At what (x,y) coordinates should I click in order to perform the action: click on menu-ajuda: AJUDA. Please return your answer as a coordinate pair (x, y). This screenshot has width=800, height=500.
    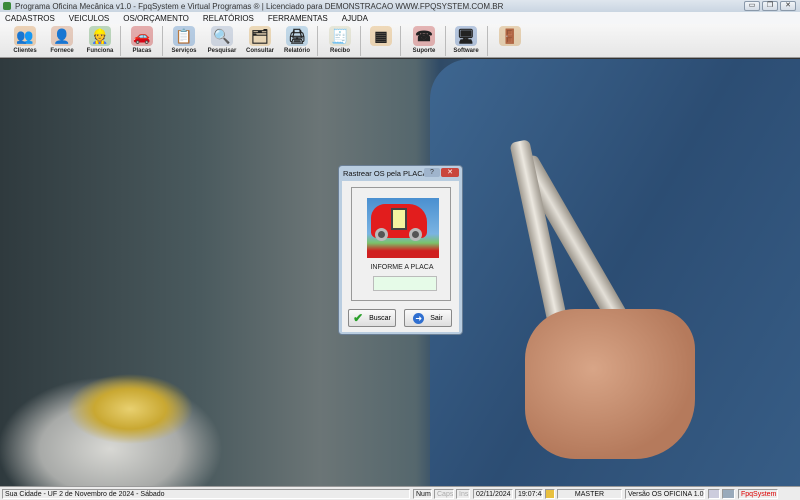
    Looking at the image, I should click on (355, 18).